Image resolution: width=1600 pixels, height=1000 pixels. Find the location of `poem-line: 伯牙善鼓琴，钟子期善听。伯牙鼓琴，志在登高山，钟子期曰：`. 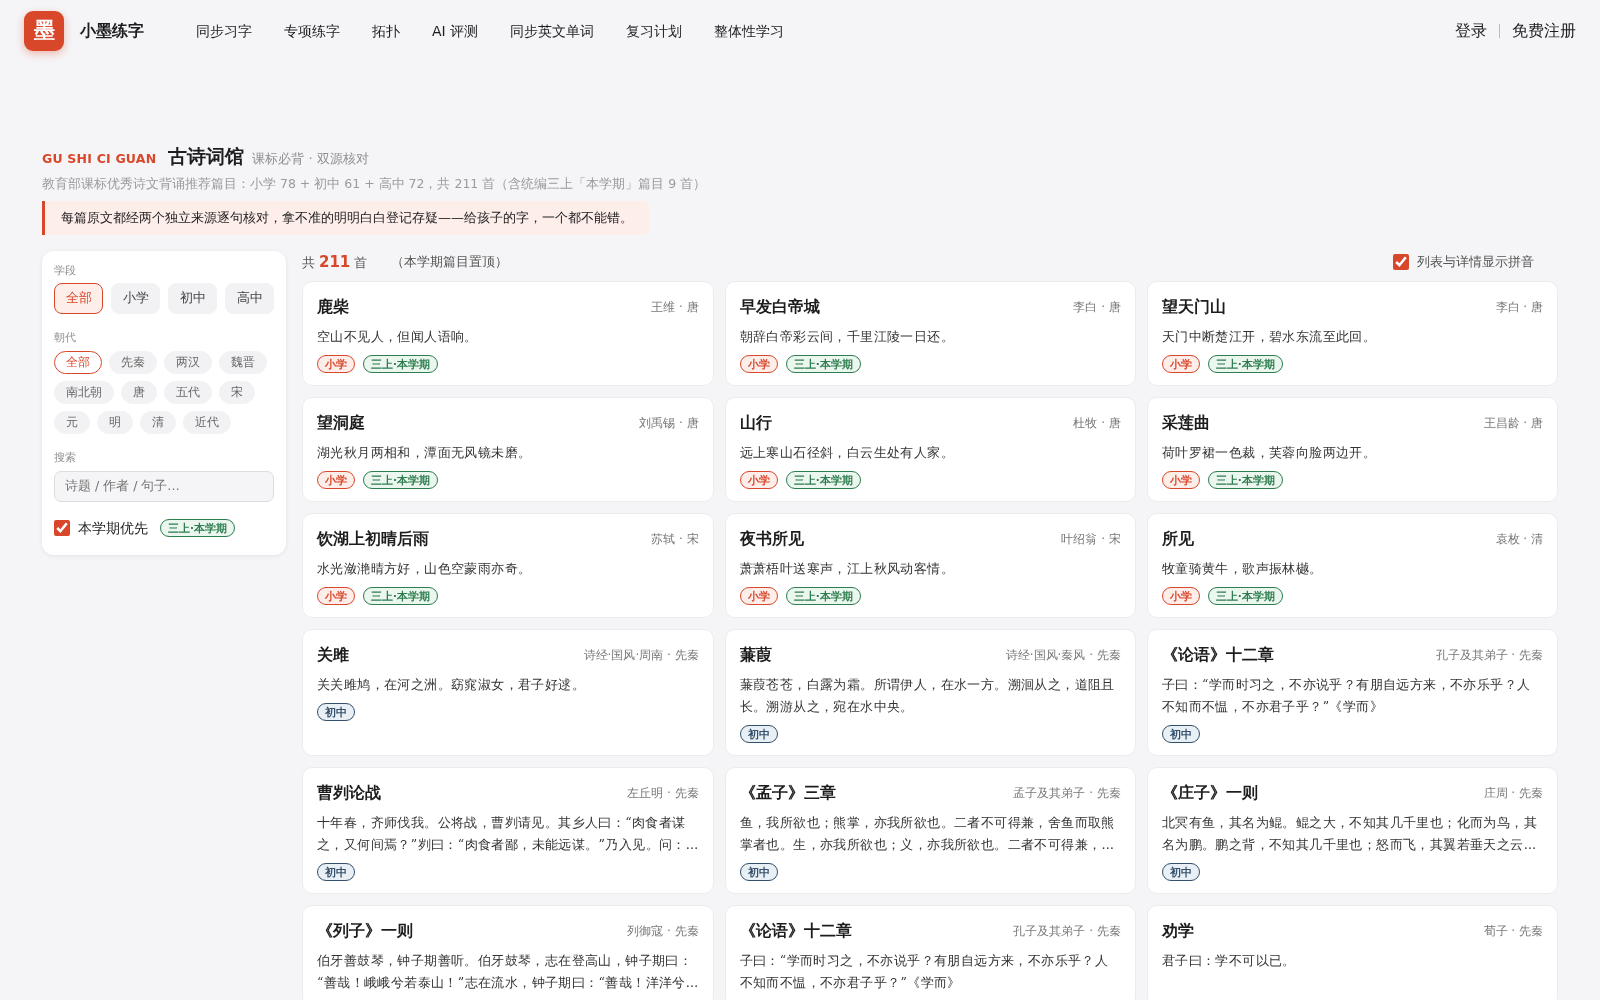

poem-line: 伯牙善鼓琴，钟子期善听。伯牙鼓琴，志在登高山，钟子期曰： is located at coordinates (505, 961).